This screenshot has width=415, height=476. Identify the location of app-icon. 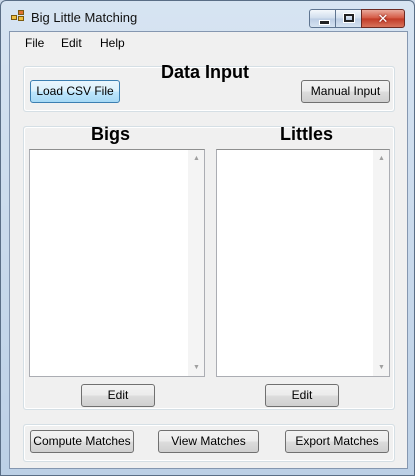
(18, 16).